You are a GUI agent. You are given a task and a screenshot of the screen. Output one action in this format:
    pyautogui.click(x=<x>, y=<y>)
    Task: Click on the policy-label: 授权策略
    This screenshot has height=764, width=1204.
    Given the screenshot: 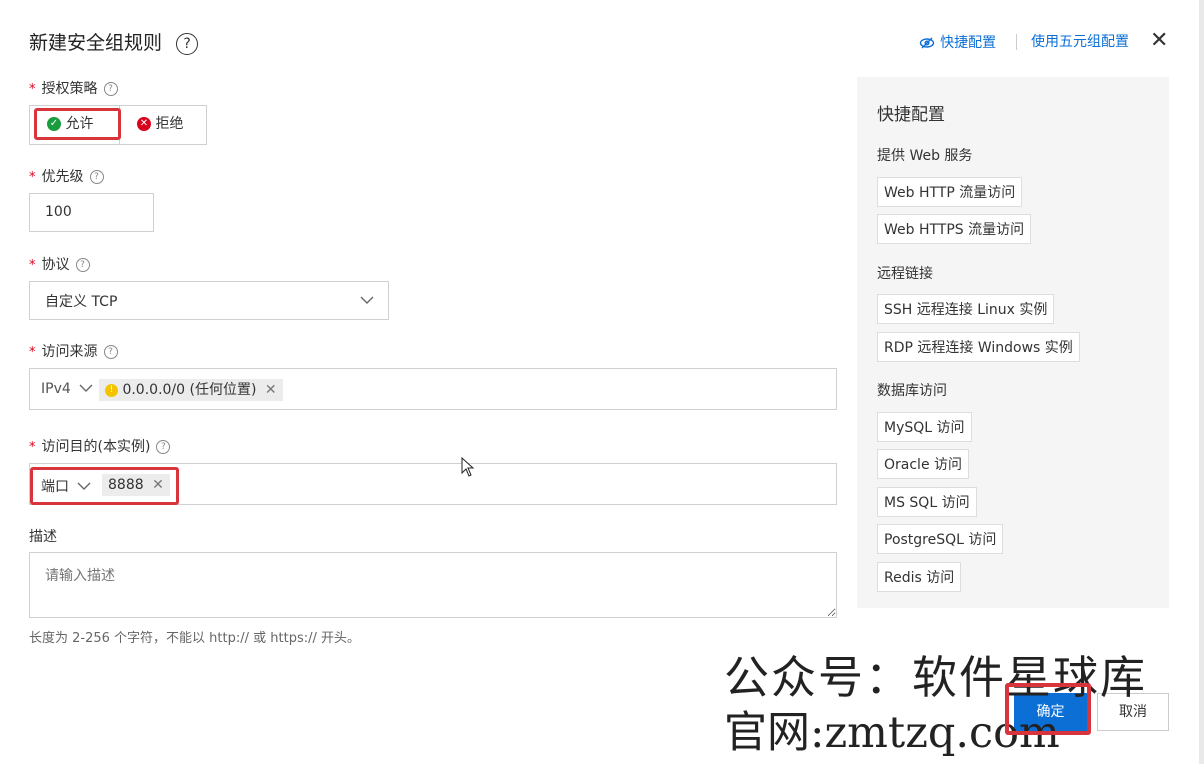 What is the action you would take?
    pyautogui.click(x=69, y=89)
    